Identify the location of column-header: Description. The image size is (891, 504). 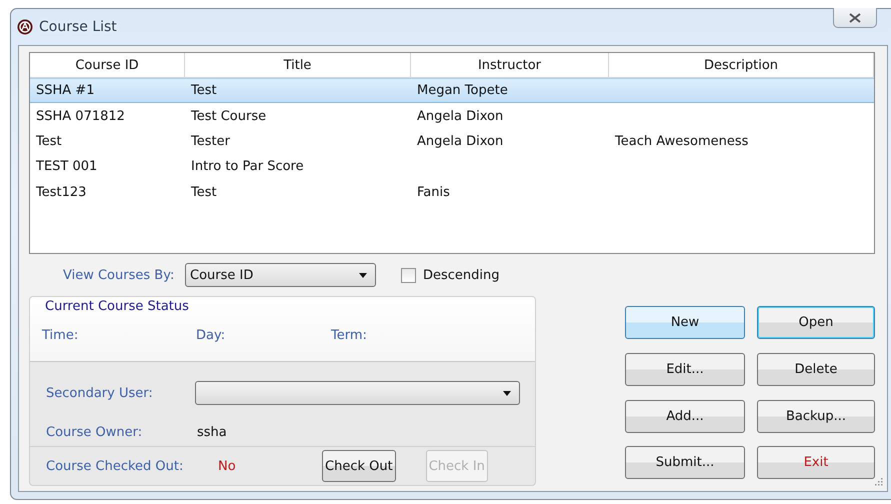
(741, 65).